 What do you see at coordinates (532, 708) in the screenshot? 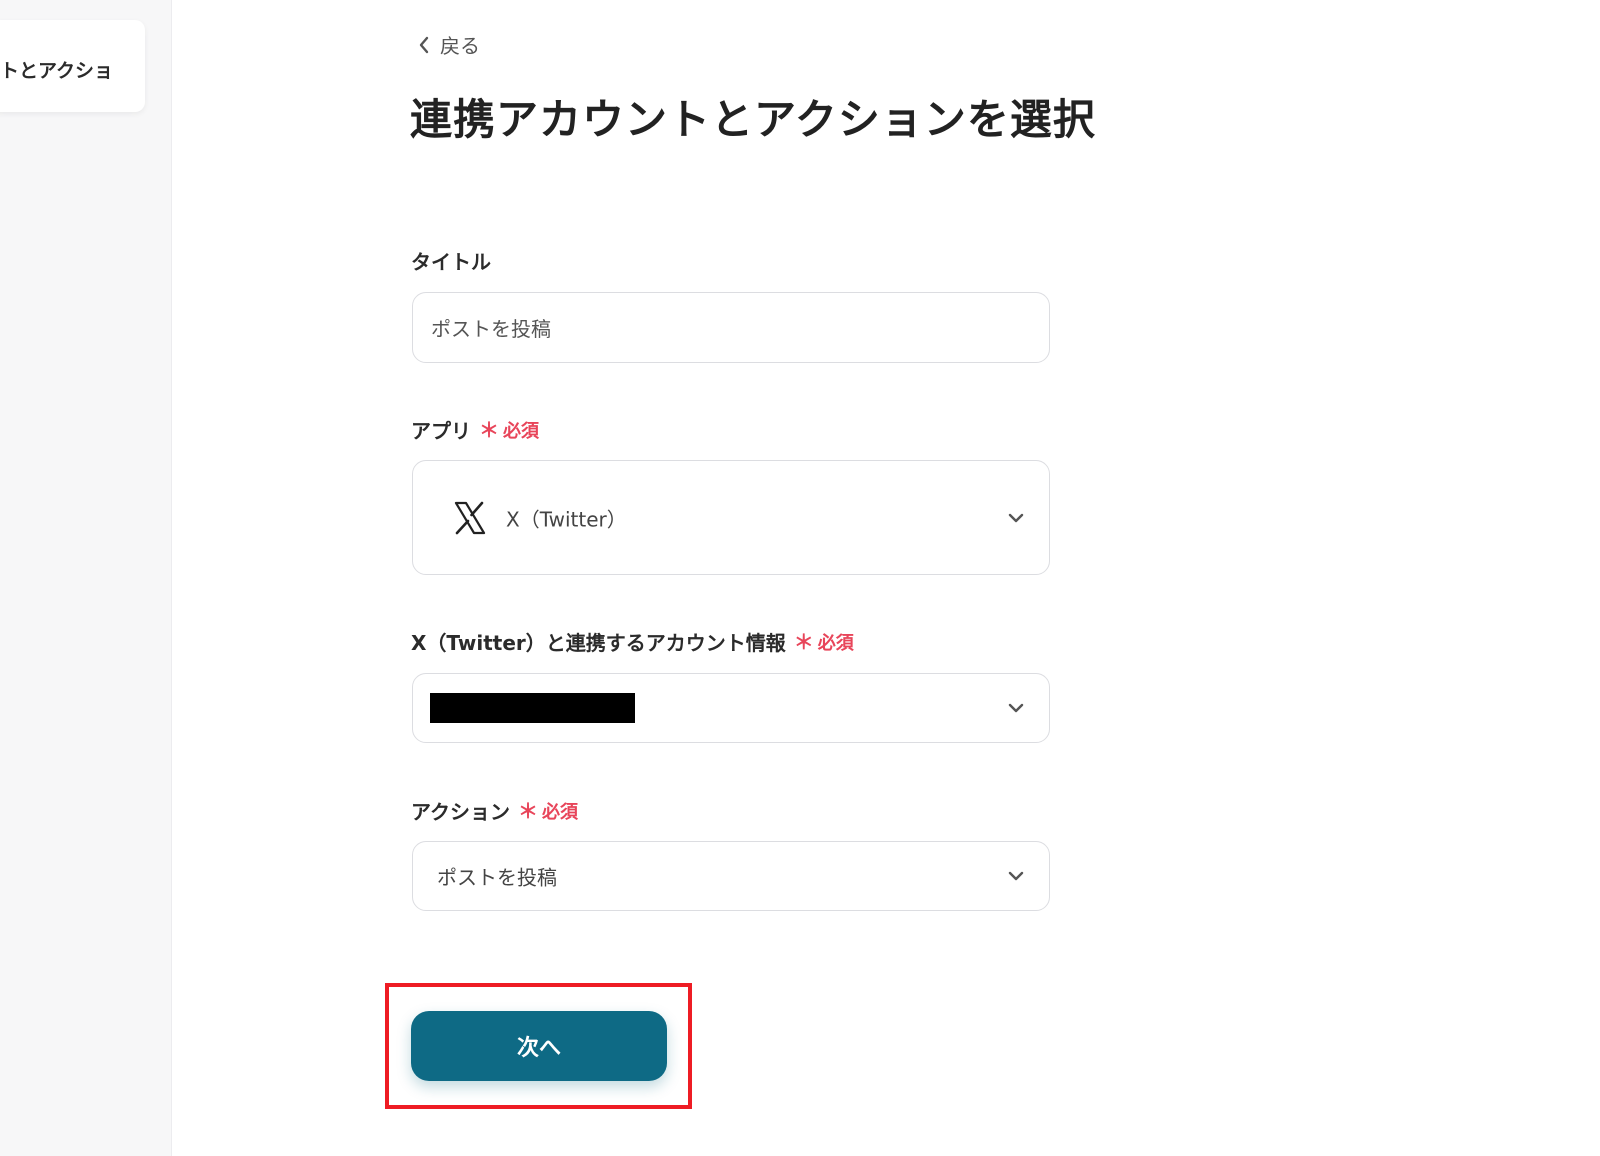
I see `redacted-account-value` at bounding box center [532, 708].